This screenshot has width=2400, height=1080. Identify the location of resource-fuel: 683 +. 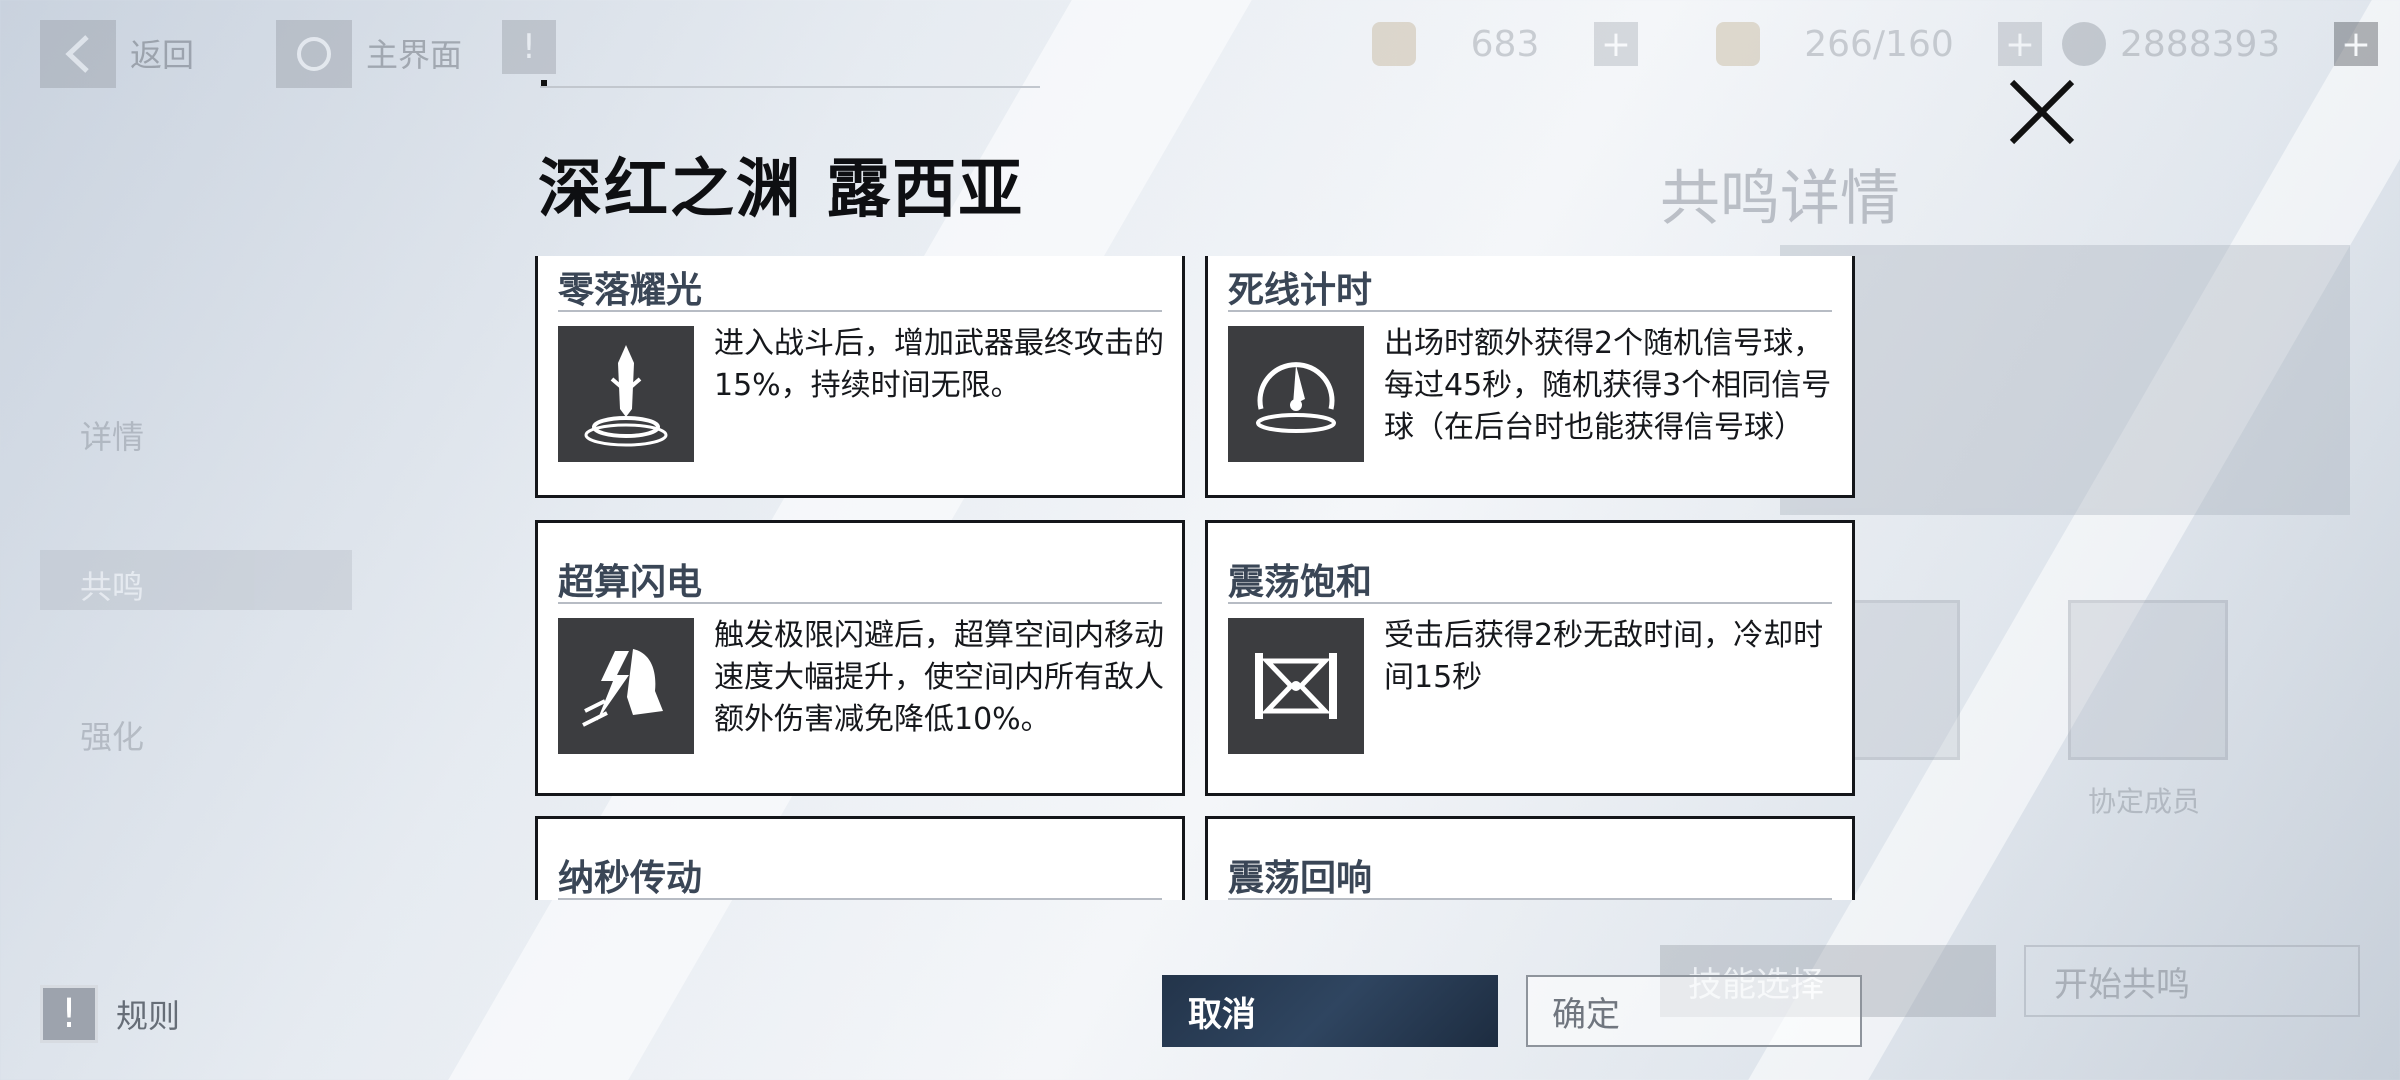
(1505, 44).